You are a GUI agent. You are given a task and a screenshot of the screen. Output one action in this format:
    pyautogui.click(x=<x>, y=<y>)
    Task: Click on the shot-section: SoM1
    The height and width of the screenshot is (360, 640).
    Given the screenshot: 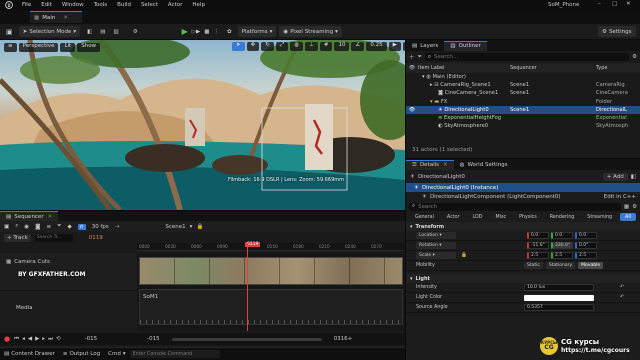 What is the action you would take?
    pyautogui.click(x=271, y=307)
    